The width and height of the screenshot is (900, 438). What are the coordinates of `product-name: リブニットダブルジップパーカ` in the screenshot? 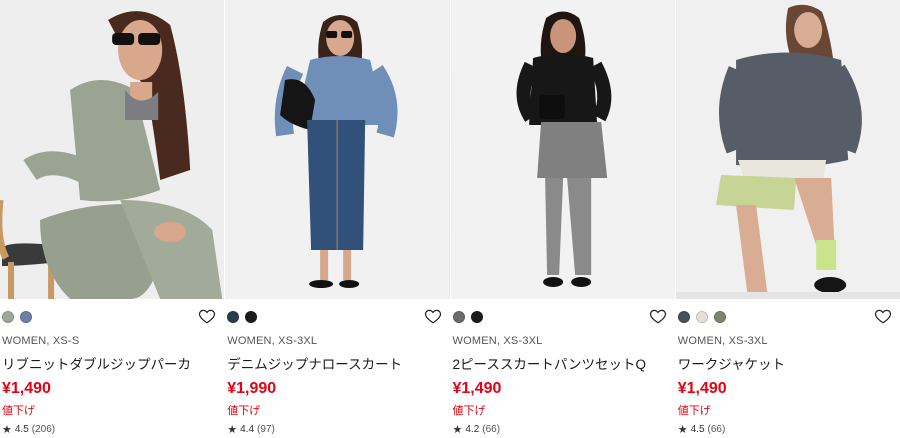 It's located at (113, 363).